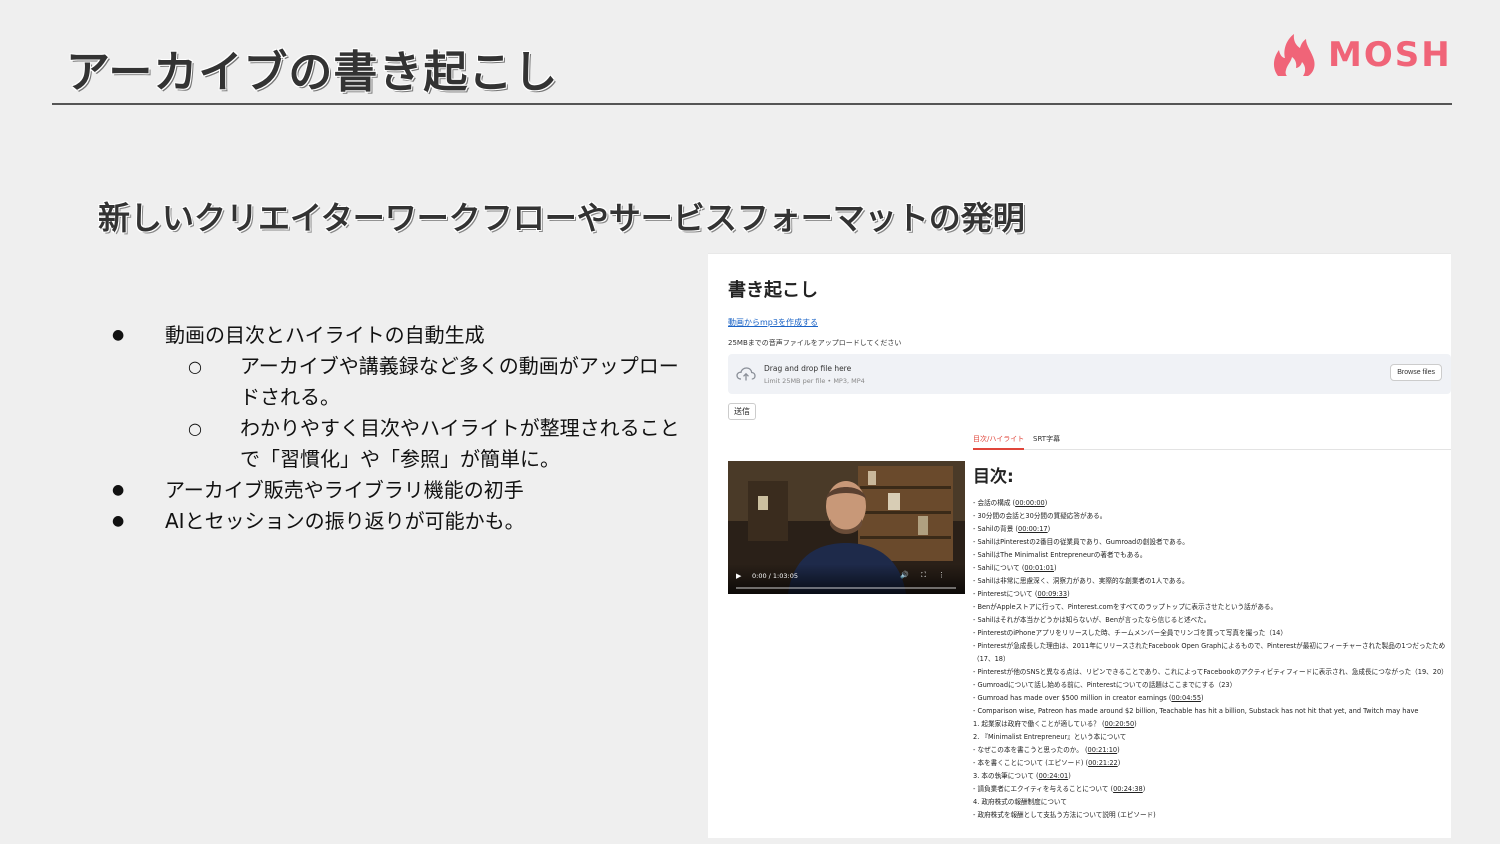 The width and height of the screenshot is (1500, 844). What do you see at coordinates (1020, 802) in the screenshot?
I see `toc-item-text: 4. 政府株式の報酬制度について` at bounding box center [1020, 802].